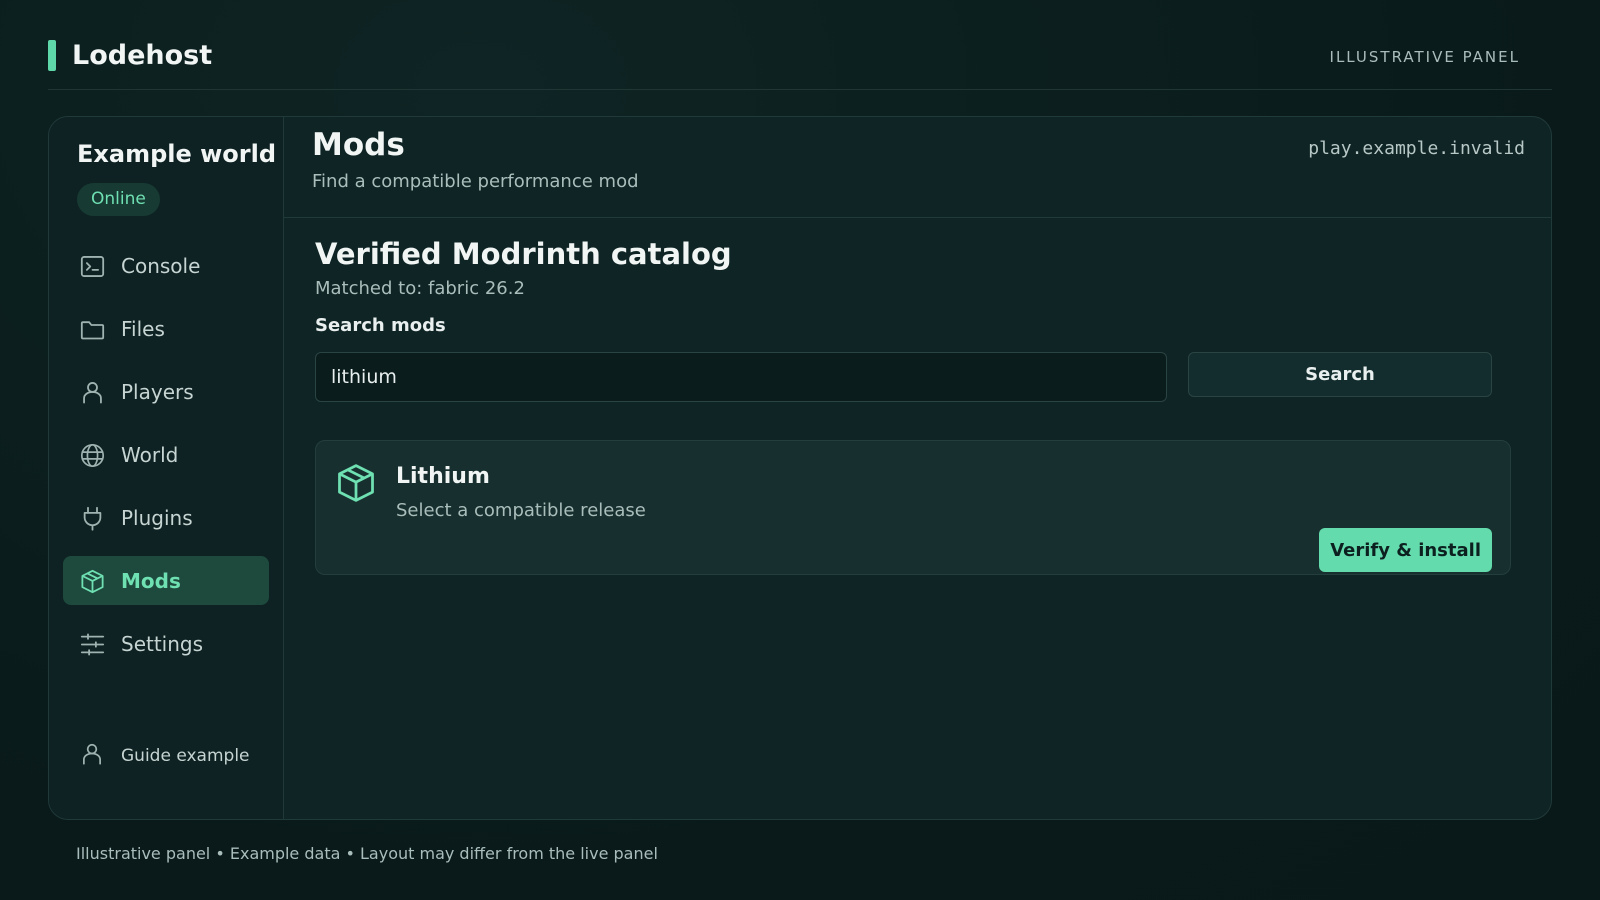 This screenshot has height=900, width=1600. Describe the element at coordinates (118, 199) in the screenshot. I see `status-badge: Online` at that location.